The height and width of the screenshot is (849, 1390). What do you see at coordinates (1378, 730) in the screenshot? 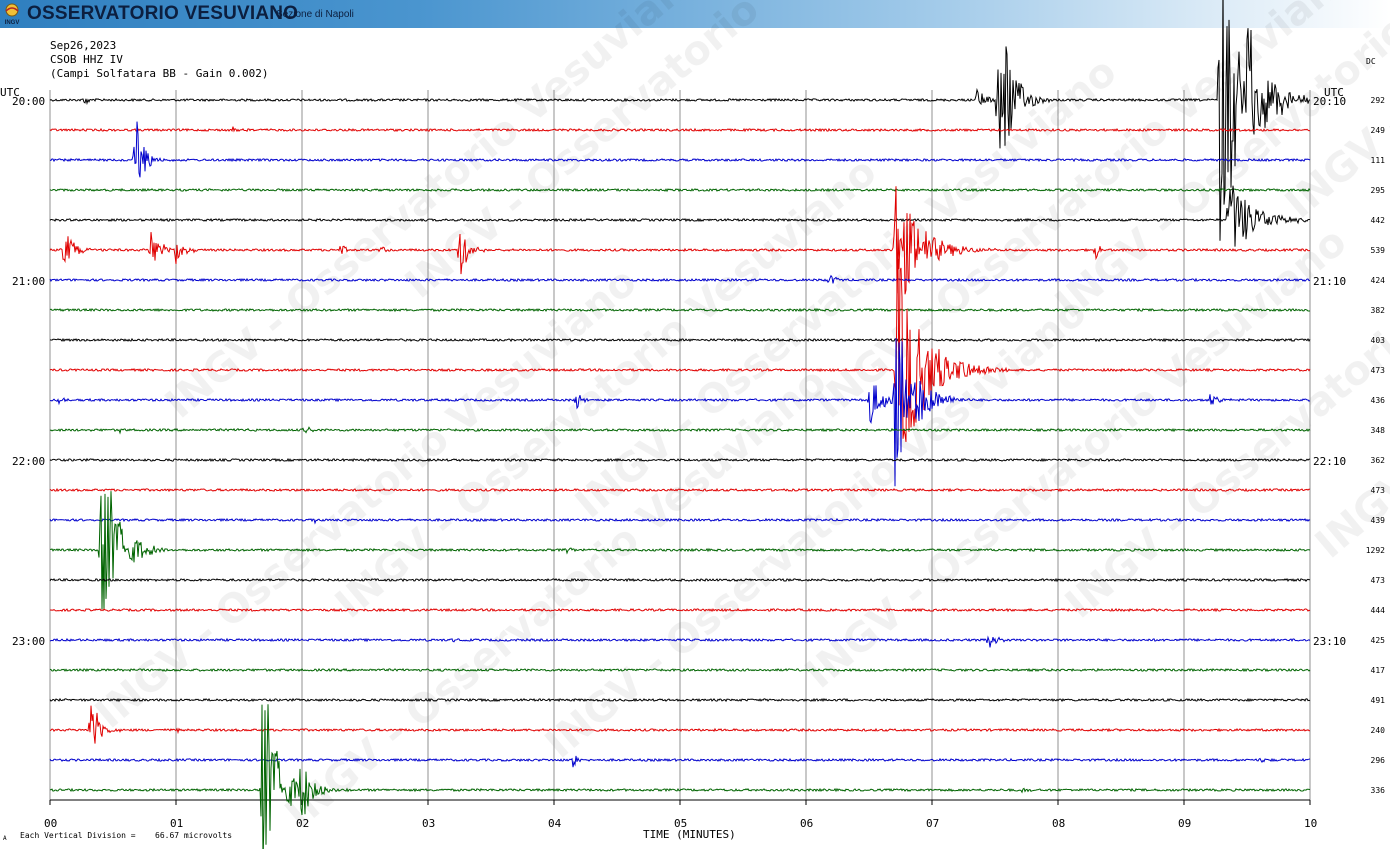
I see `dc-value: 240` at bounding box center [1378, 730].